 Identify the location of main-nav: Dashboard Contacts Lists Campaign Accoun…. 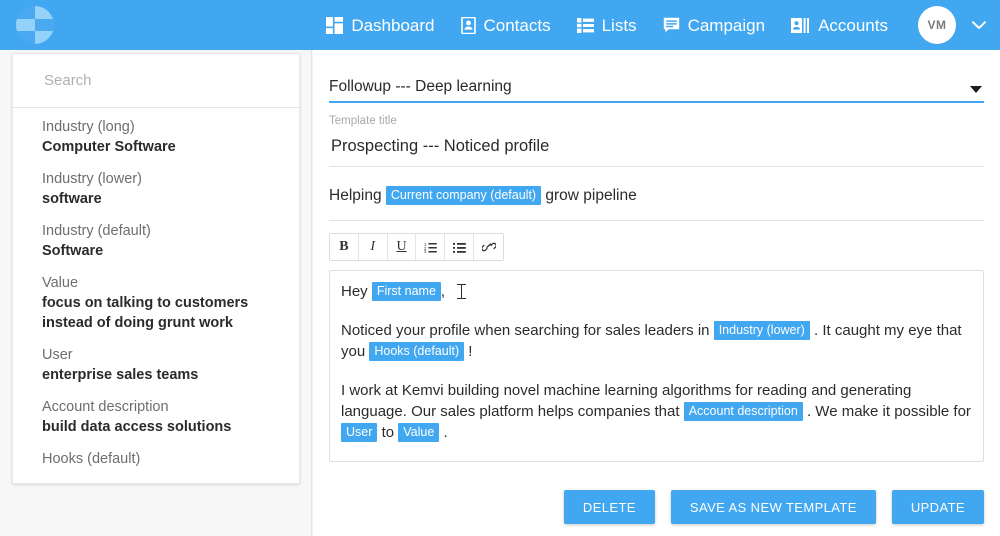
(650, 25).